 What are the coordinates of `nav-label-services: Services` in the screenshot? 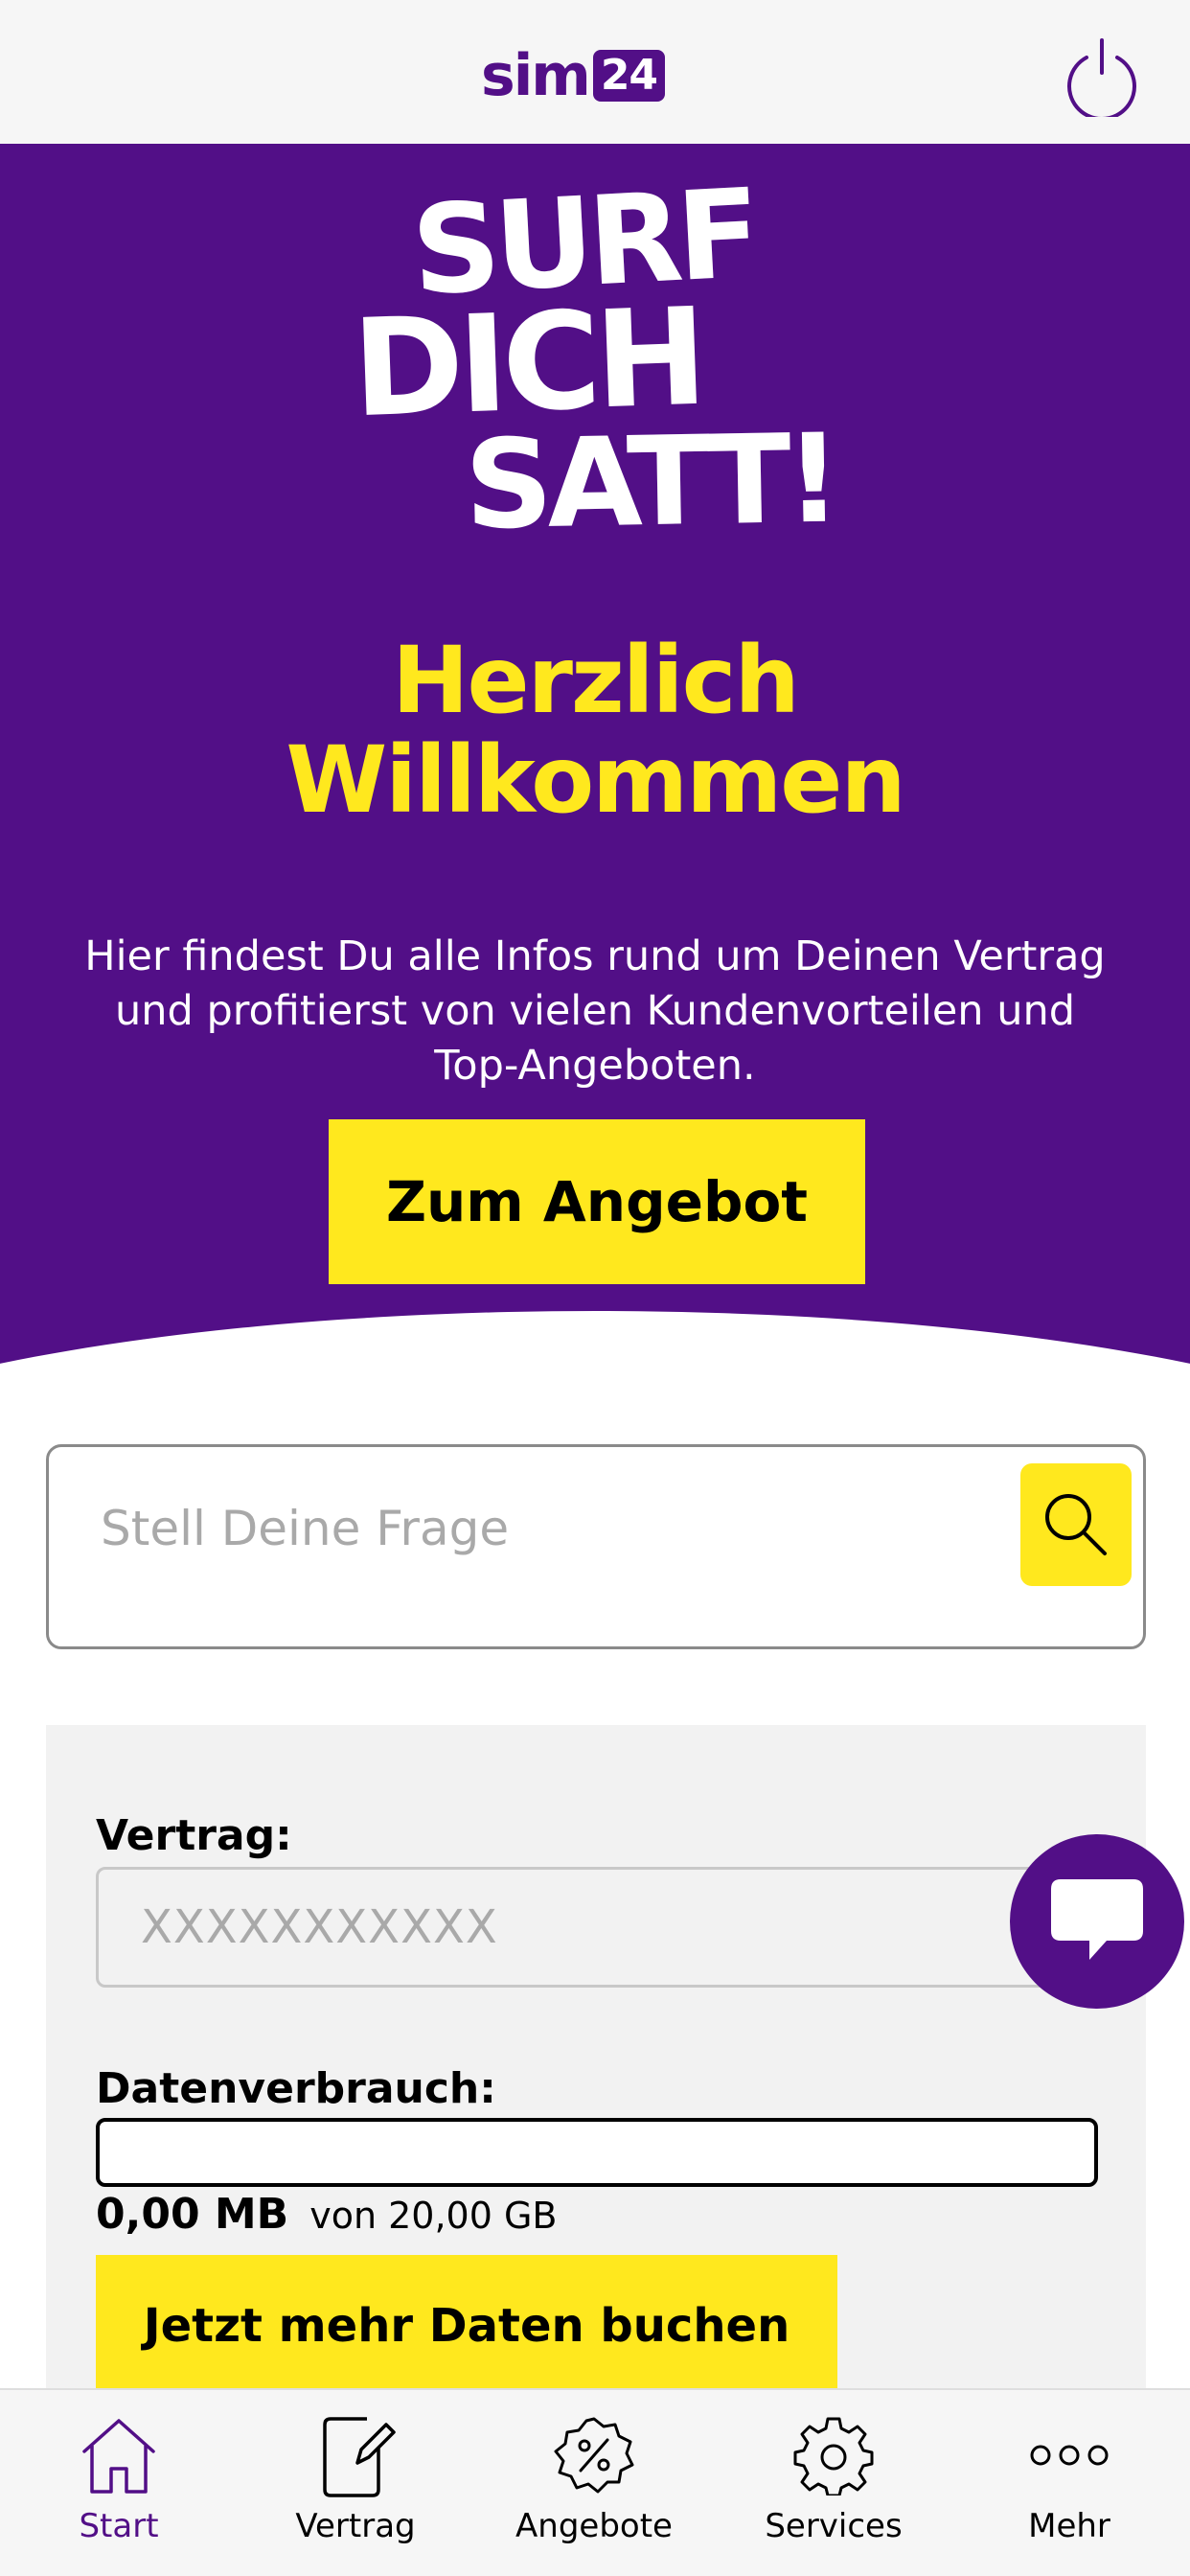 It's located at (834, 2526).